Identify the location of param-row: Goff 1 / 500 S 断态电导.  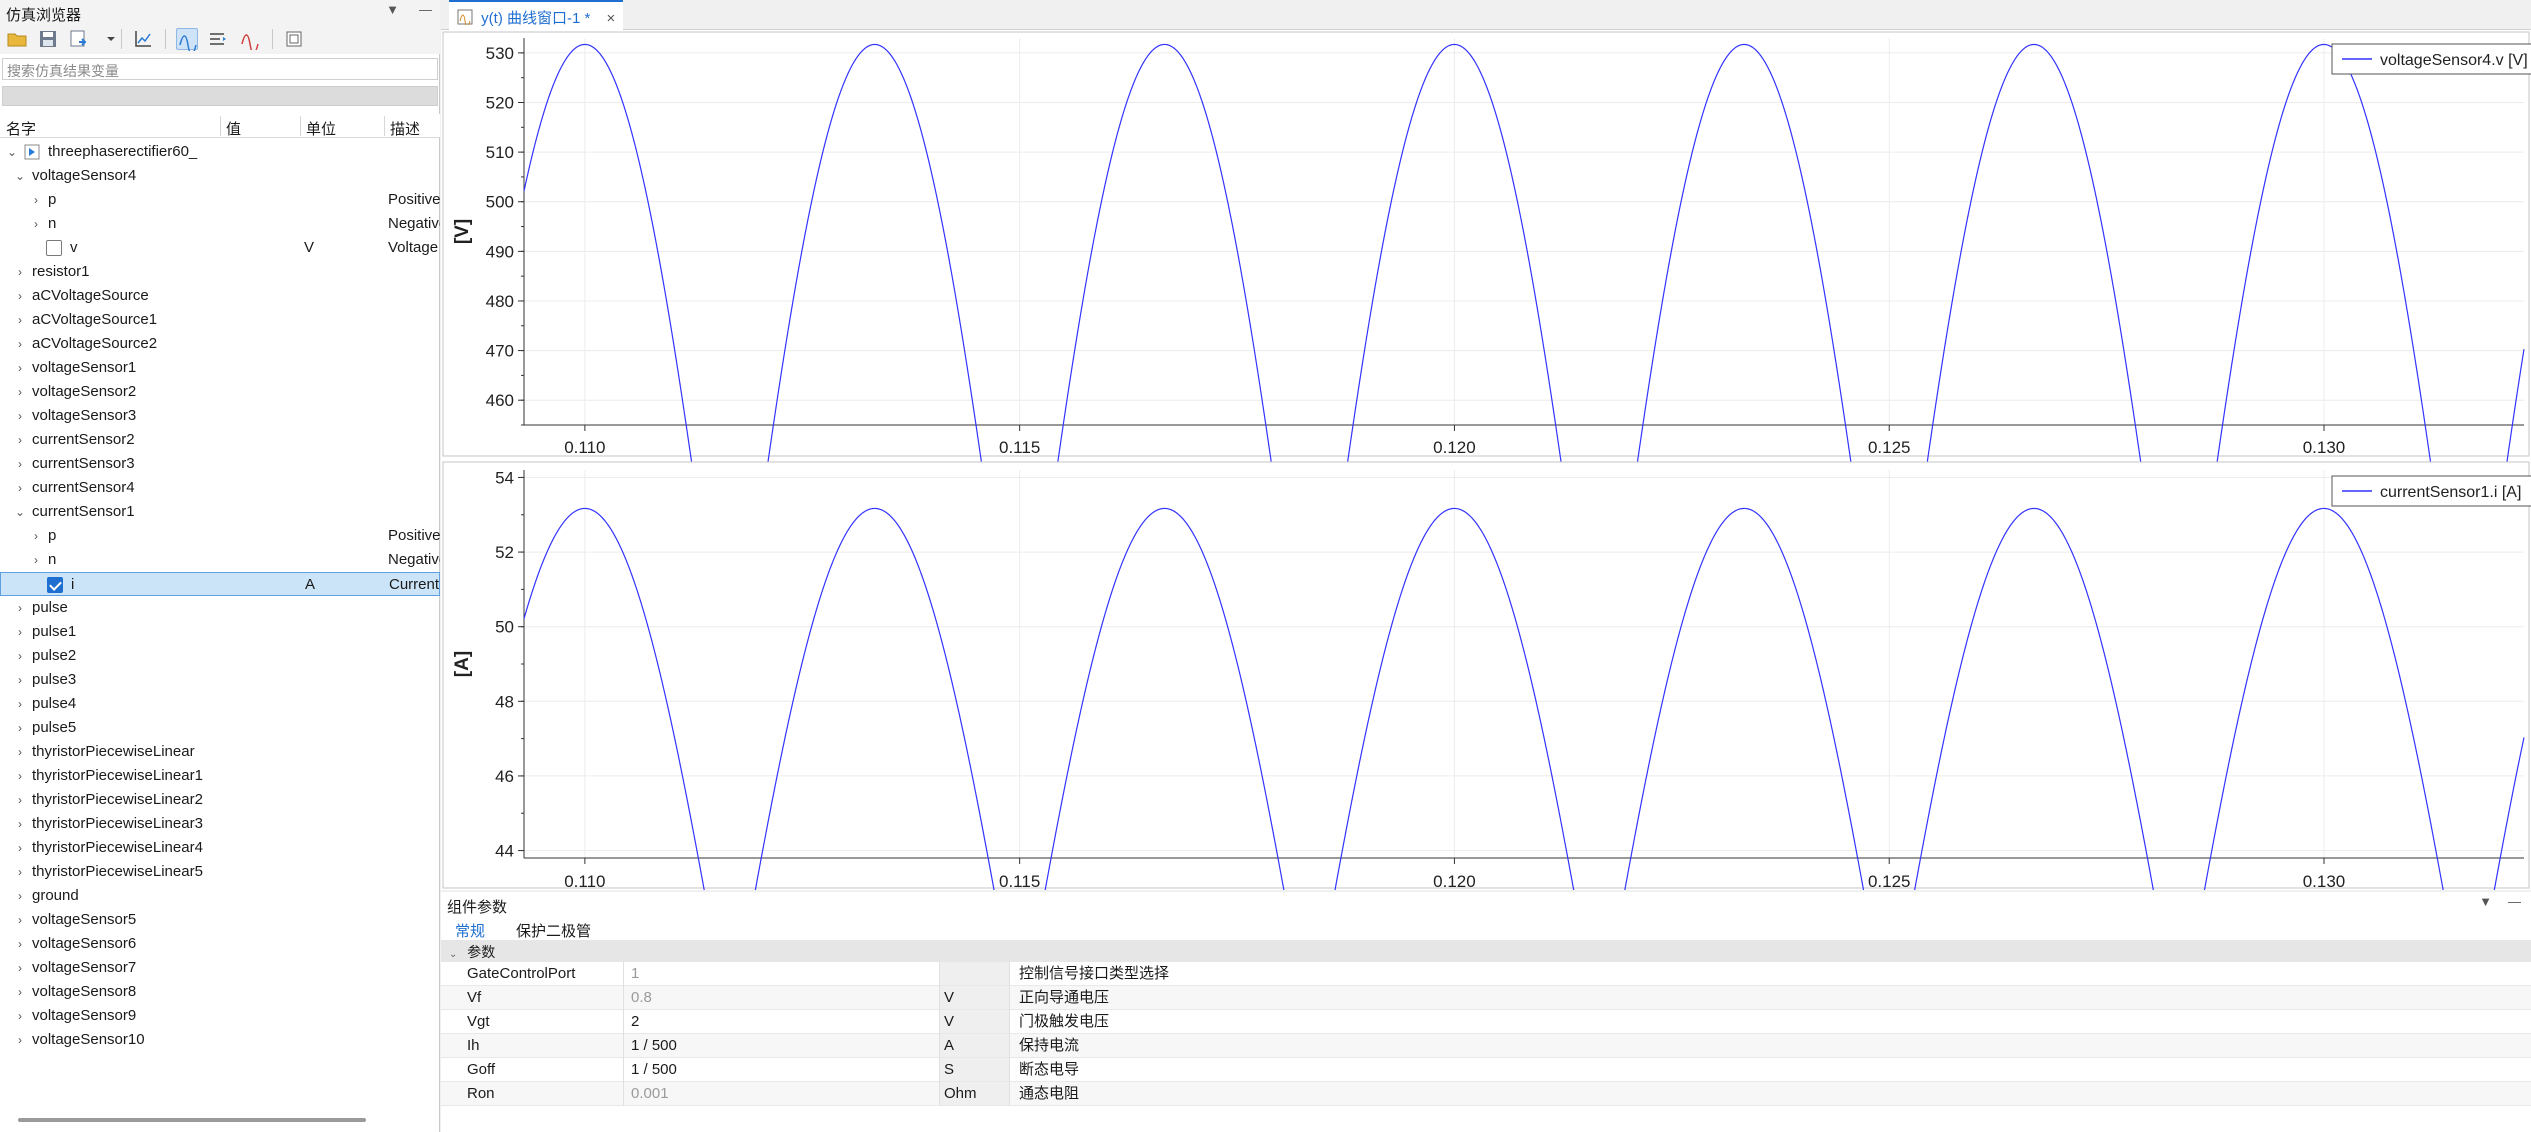
(1486, 1070).